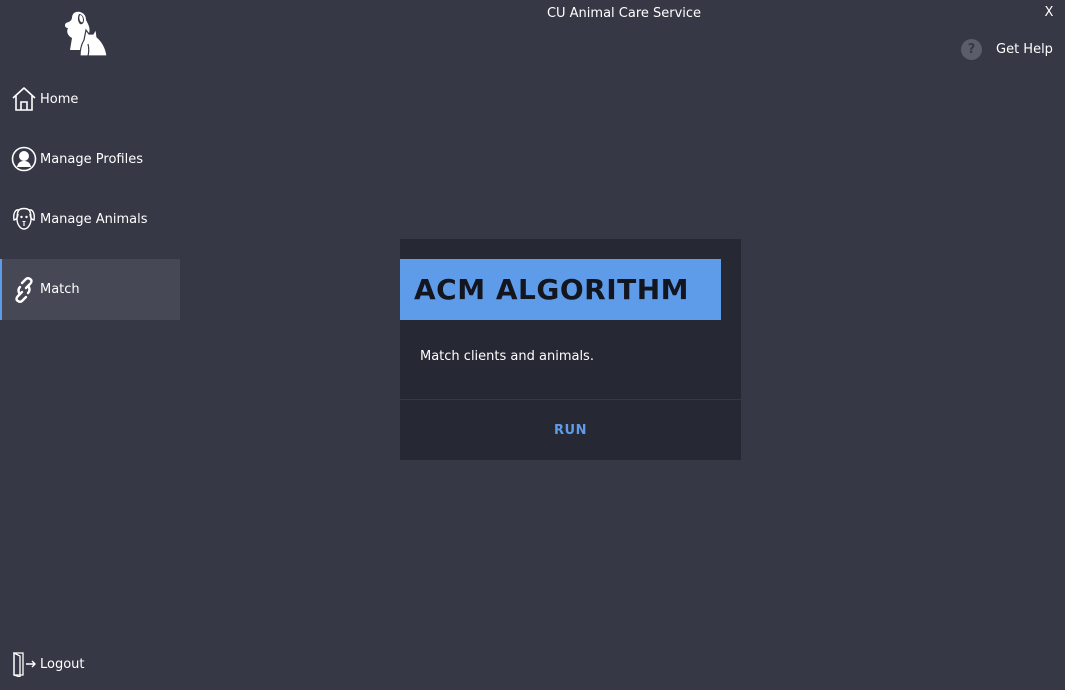 This screenshot has width=1065, height=690. I want to click on help-label: Get Help, so click(1024, 49).